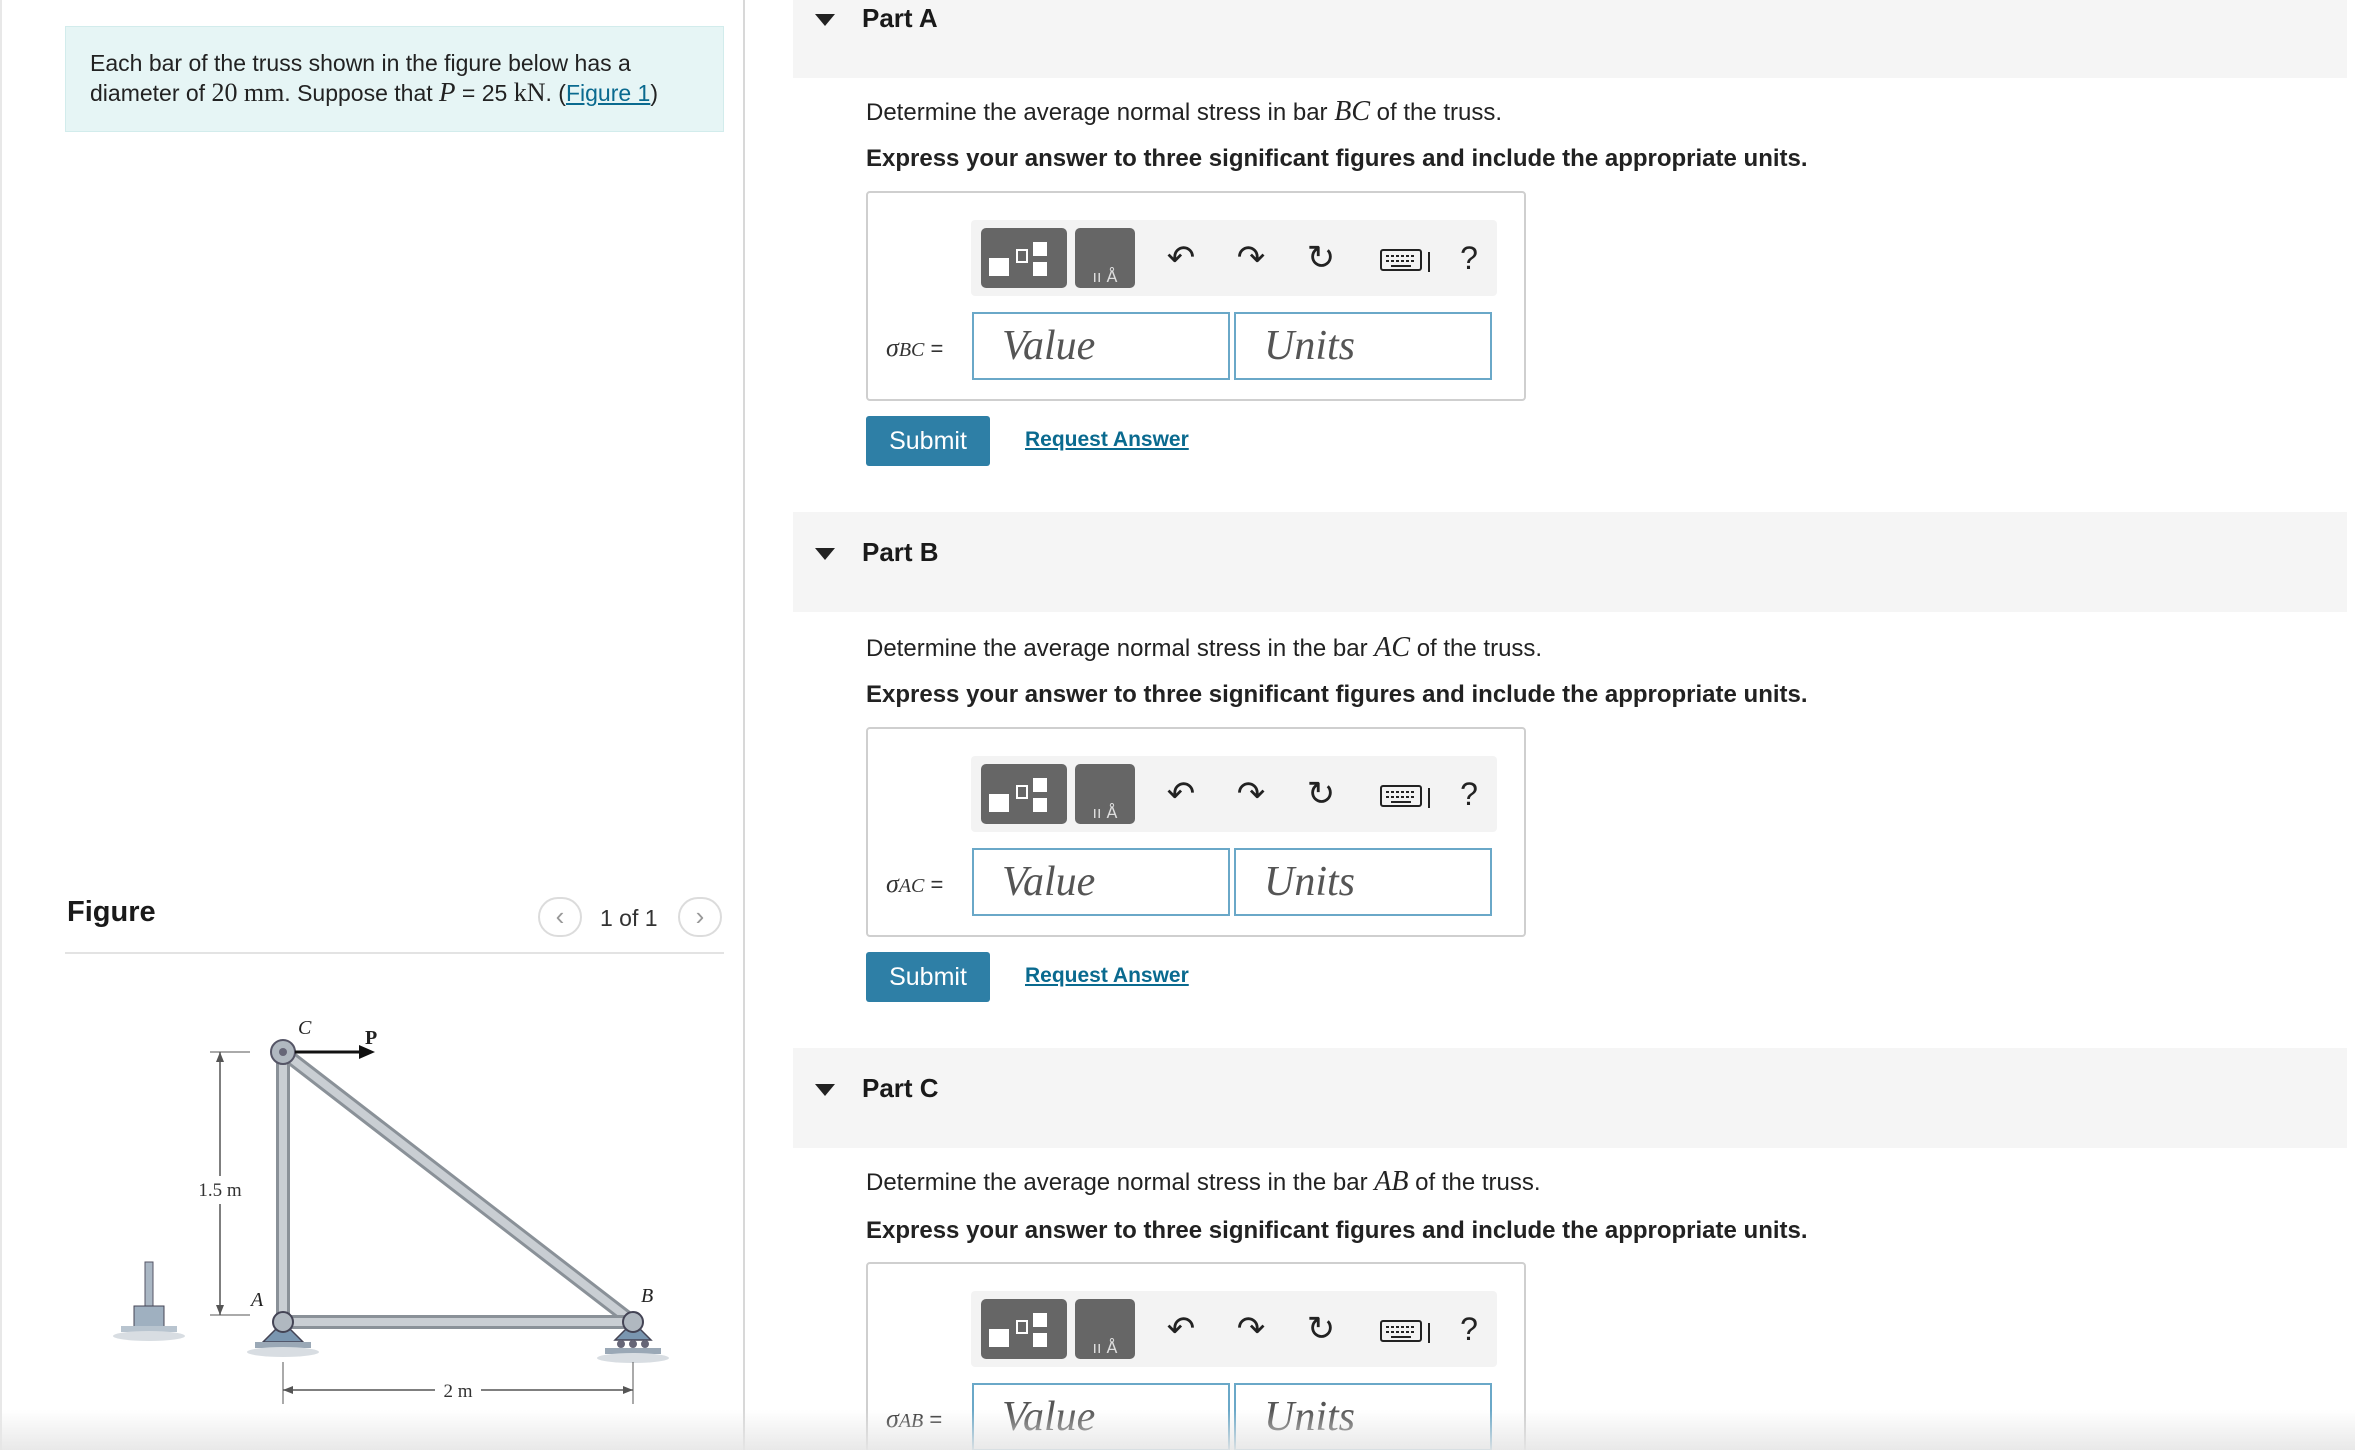  I want to click on label-p: P, so click(371, 1038).